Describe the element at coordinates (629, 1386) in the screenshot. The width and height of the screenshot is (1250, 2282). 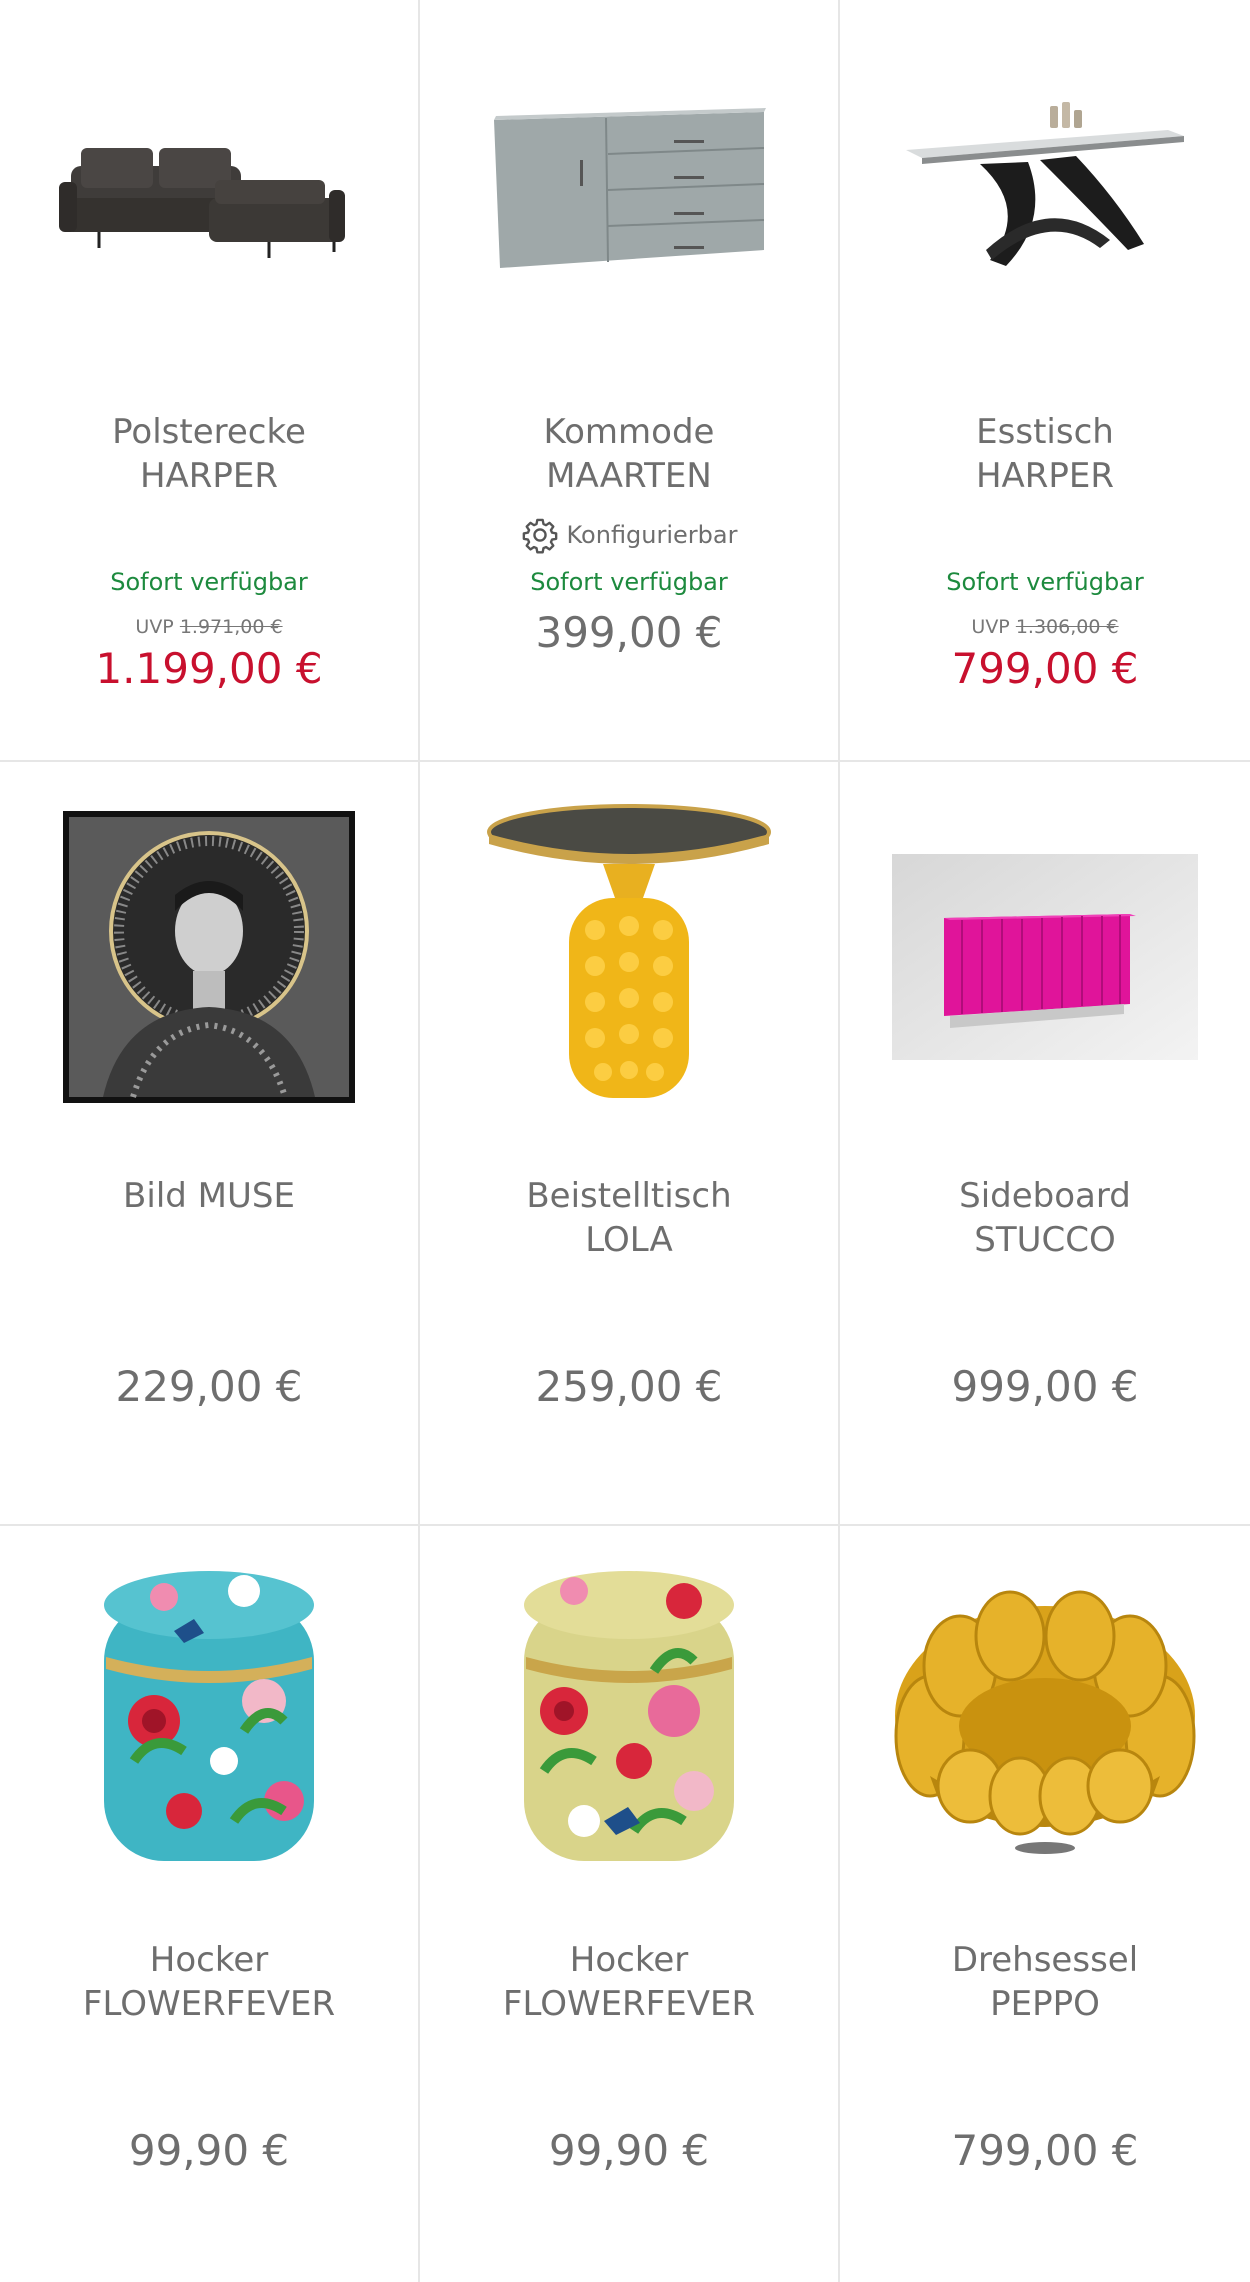
I see `product-price: 259,00 €` at that location.